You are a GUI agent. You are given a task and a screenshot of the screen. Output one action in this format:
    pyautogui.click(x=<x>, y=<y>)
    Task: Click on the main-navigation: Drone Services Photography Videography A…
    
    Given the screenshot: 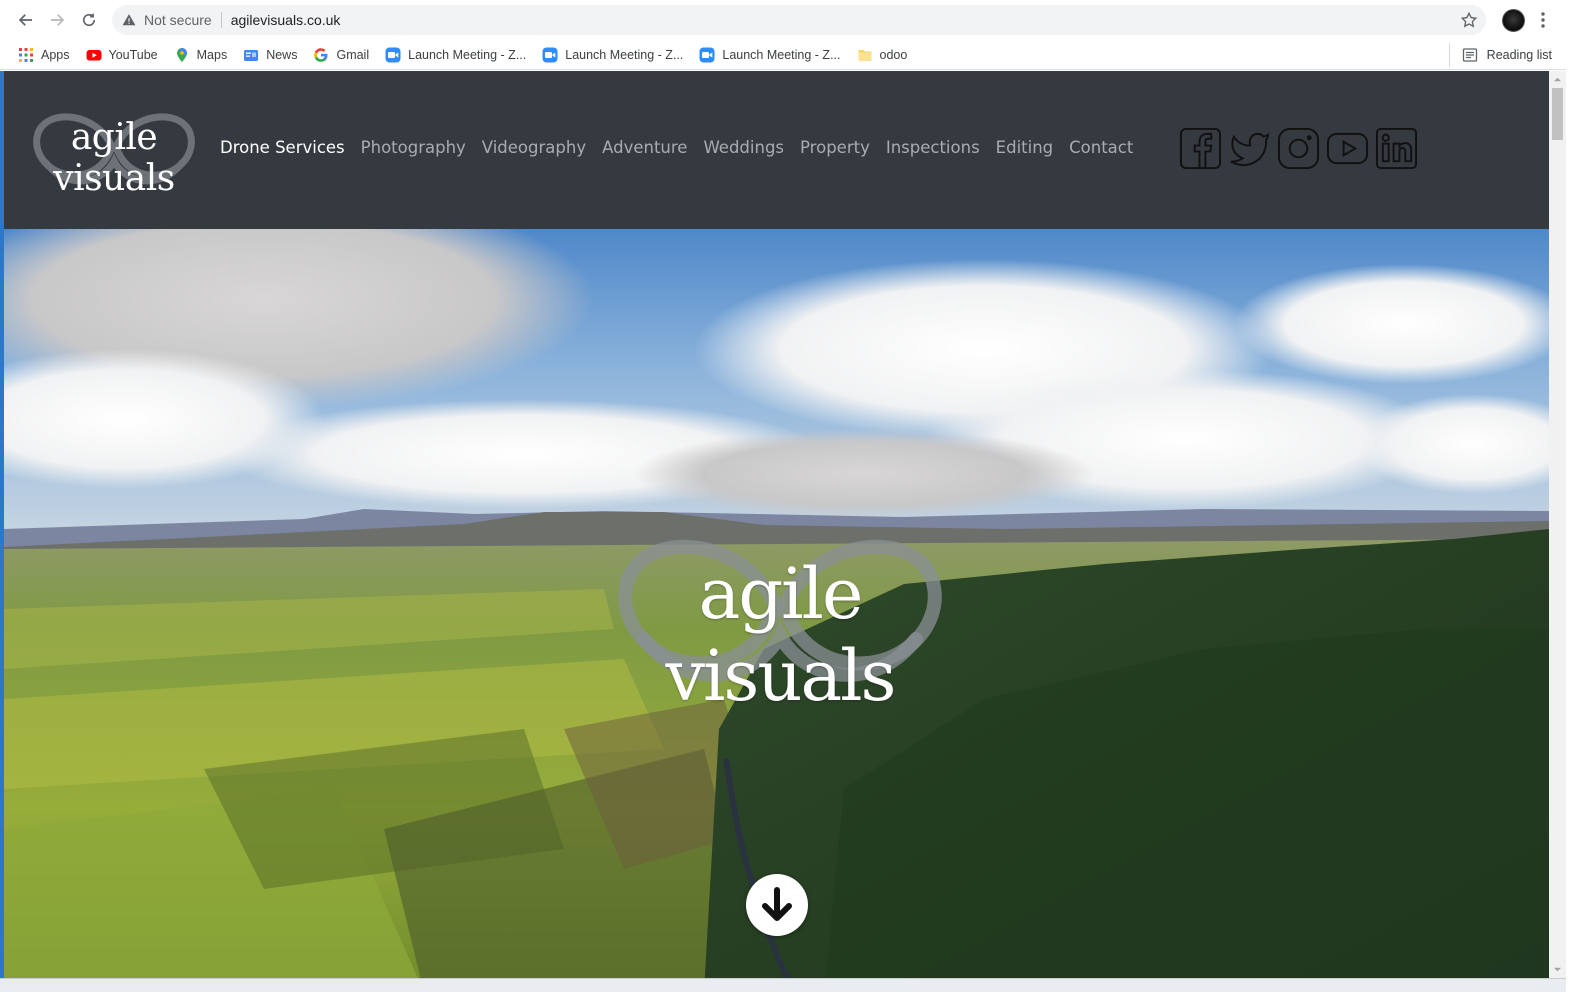 What is the action you would take?
    pyautogui.click(x=684, y=147)
    